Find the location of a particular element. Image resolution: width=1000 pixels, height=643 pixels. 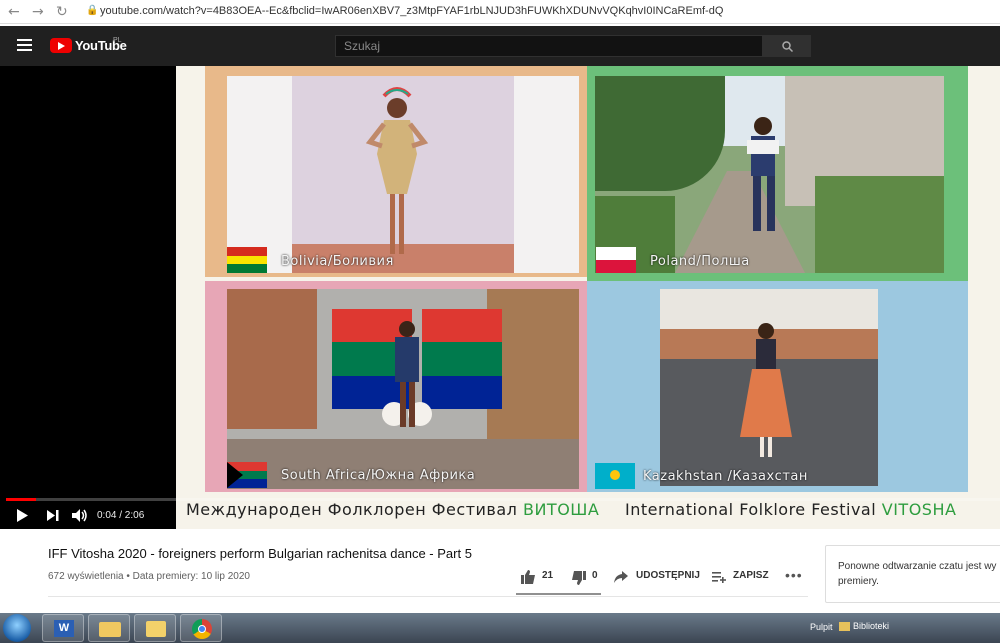

sentiment-bar is located at coordinates (558, 594).